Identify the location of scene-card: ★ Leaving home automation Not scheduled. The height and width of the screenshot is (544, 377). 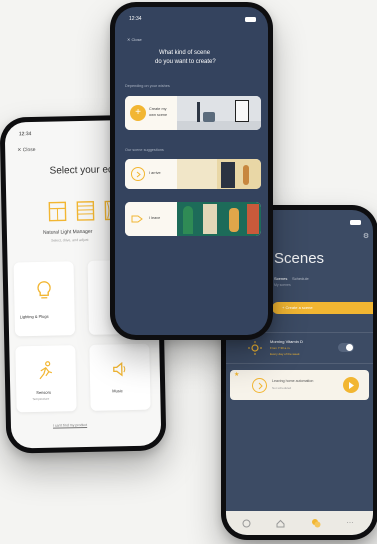
(299, 385).